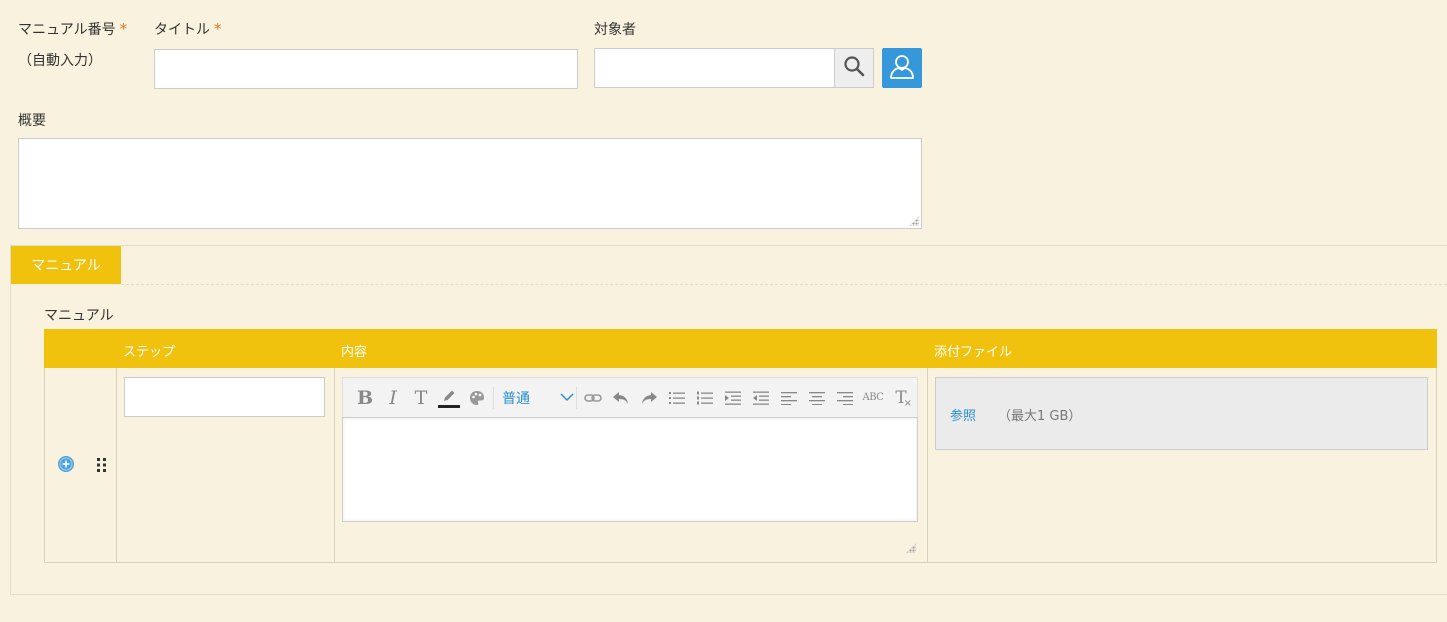  What do you see at coordinates (901, 398) in the screenshot?
I see `clear-format-icon: T ×` at bounding box center [901, 398].